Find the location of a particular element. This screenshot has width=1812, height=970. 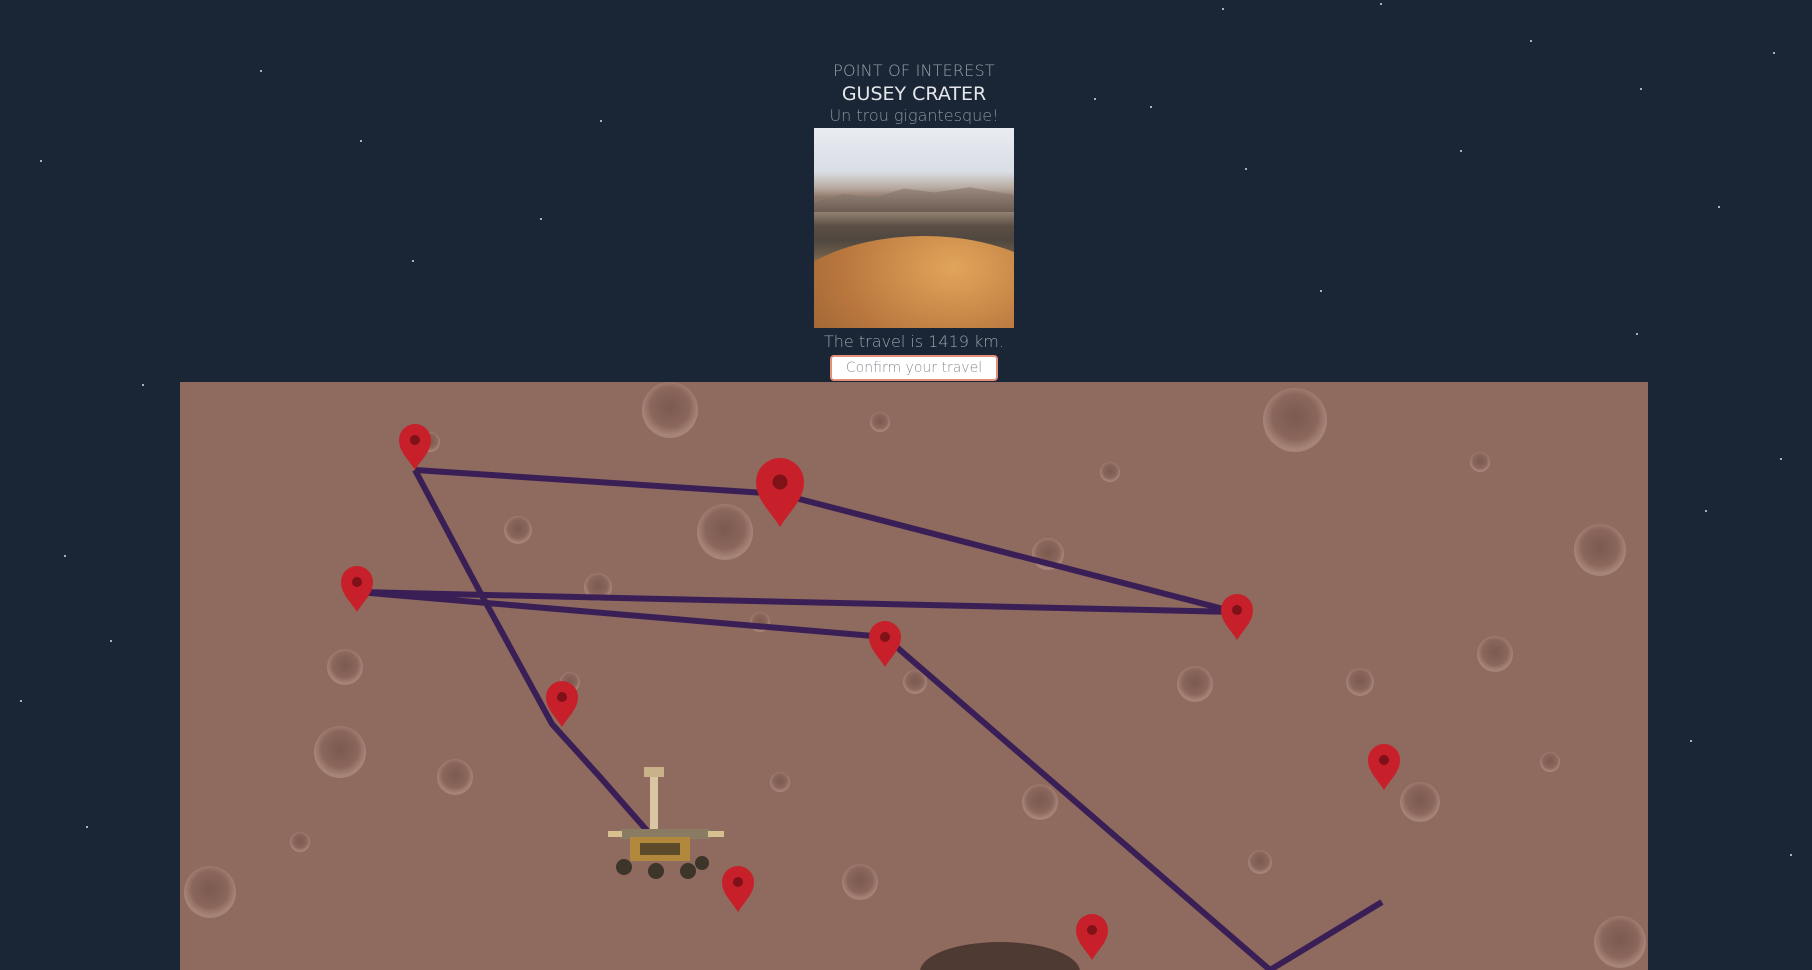

poi-title: GUSEY CRATER is located at coordinates (914, 94).